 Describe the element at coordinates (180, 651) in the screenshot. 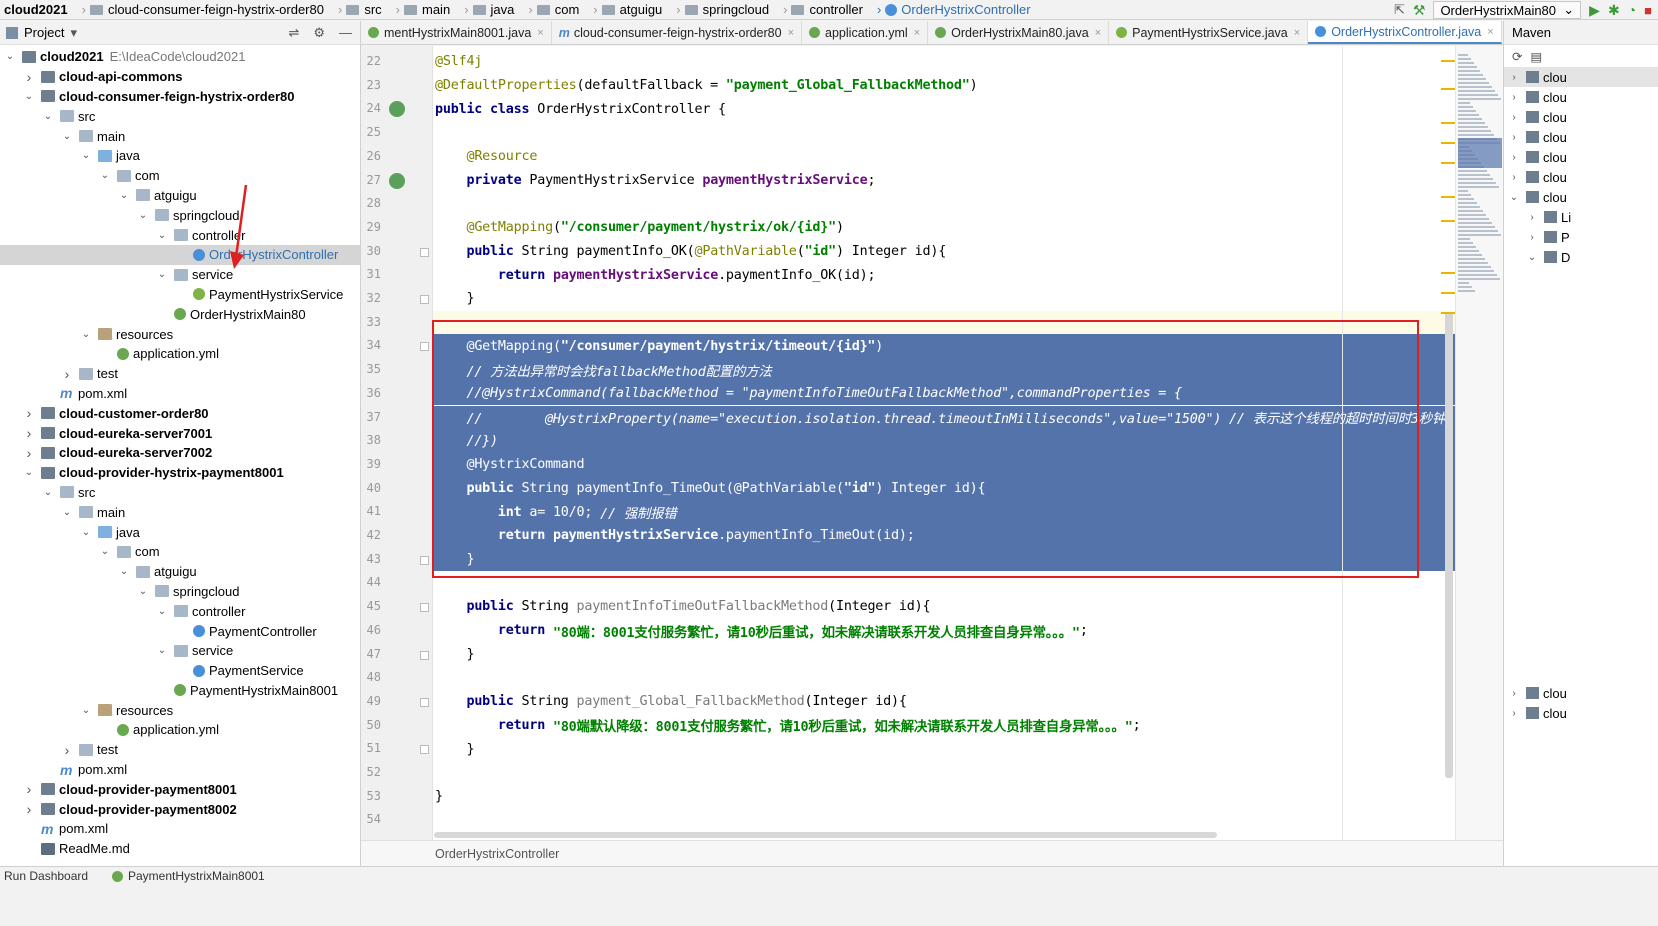

I see `tree-item: ⌄ service` at that location.